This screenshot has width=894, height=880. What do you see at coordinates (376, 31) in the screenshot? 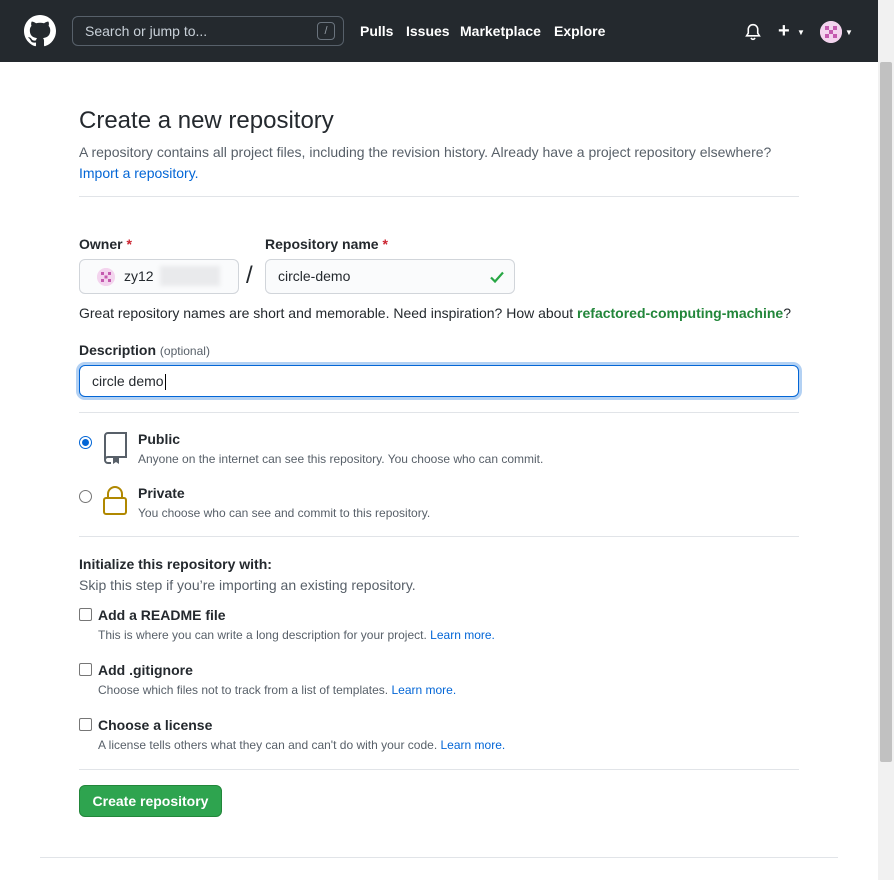
I see `nav-pulls: Pulls` at bounding box center [376, 31].